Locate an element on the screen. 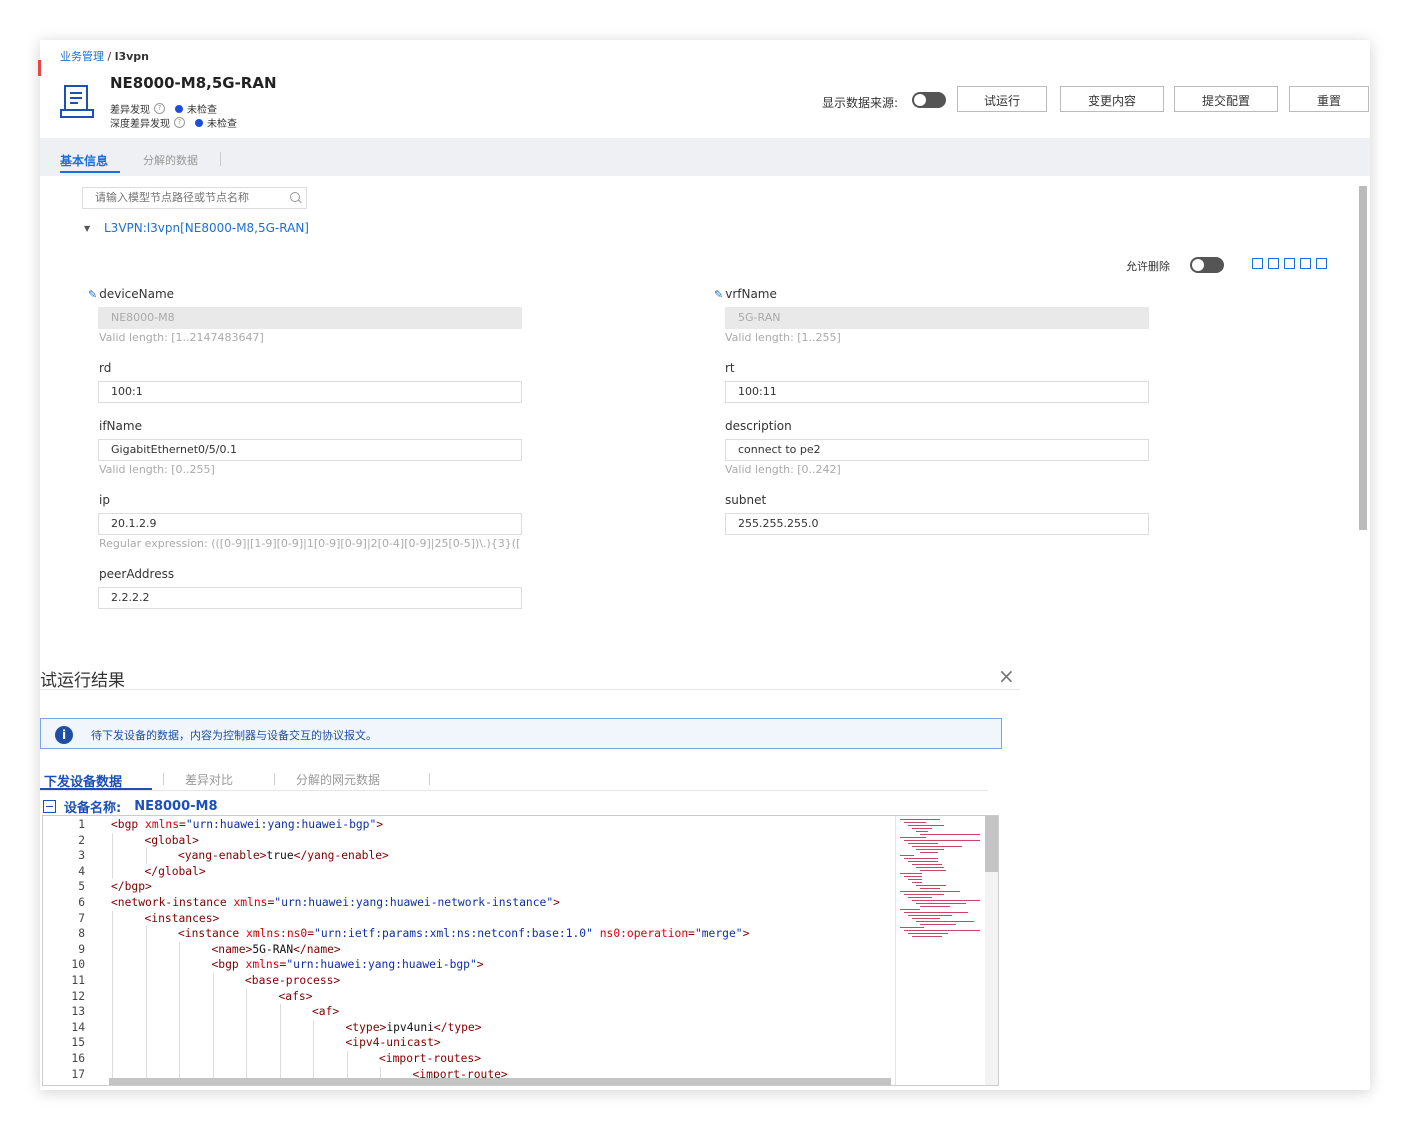 Image resolution: width=1410 pixels, height=1130 pixels. reset-button: 重置 is located at coordinates (1329, 99).